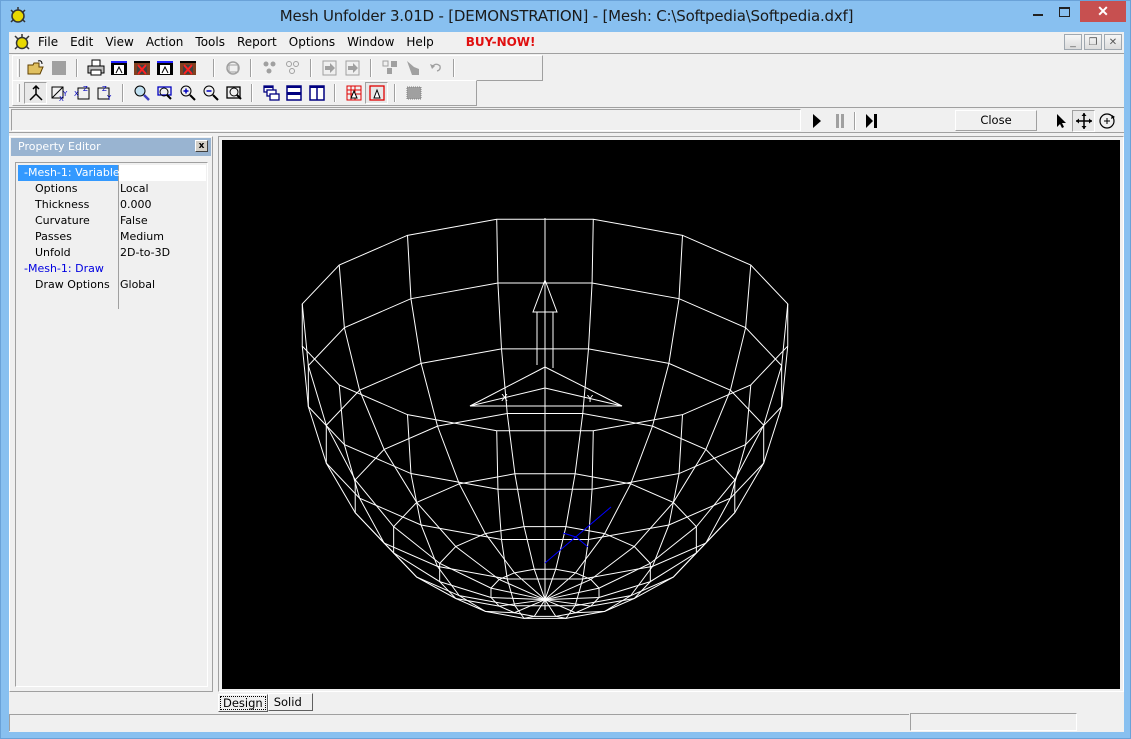 The height and width of the screenshot is (739, 1131). What do you see at coordinates (48, 42) in the screenshot?
I see `menu-file: File` at bounding box center [48, 42].